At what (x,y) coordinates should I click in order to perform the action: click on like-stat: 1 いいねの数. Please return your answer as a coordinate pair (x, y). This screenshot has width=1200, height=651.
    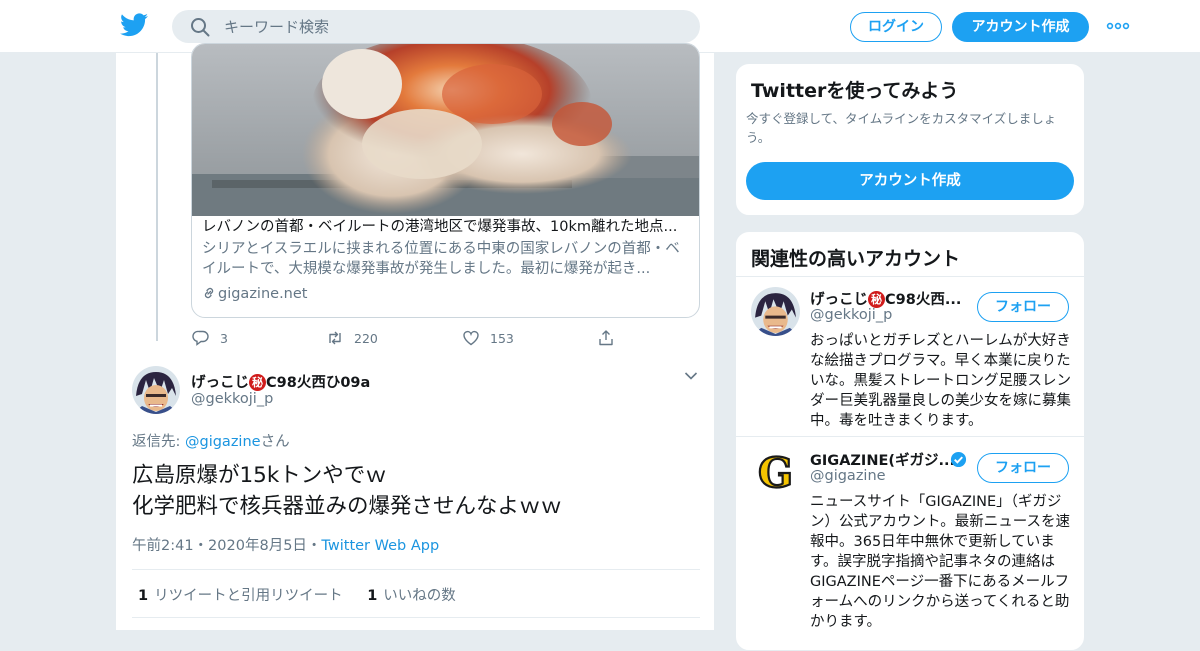
    Looking at the image, I should click on (411, 596).